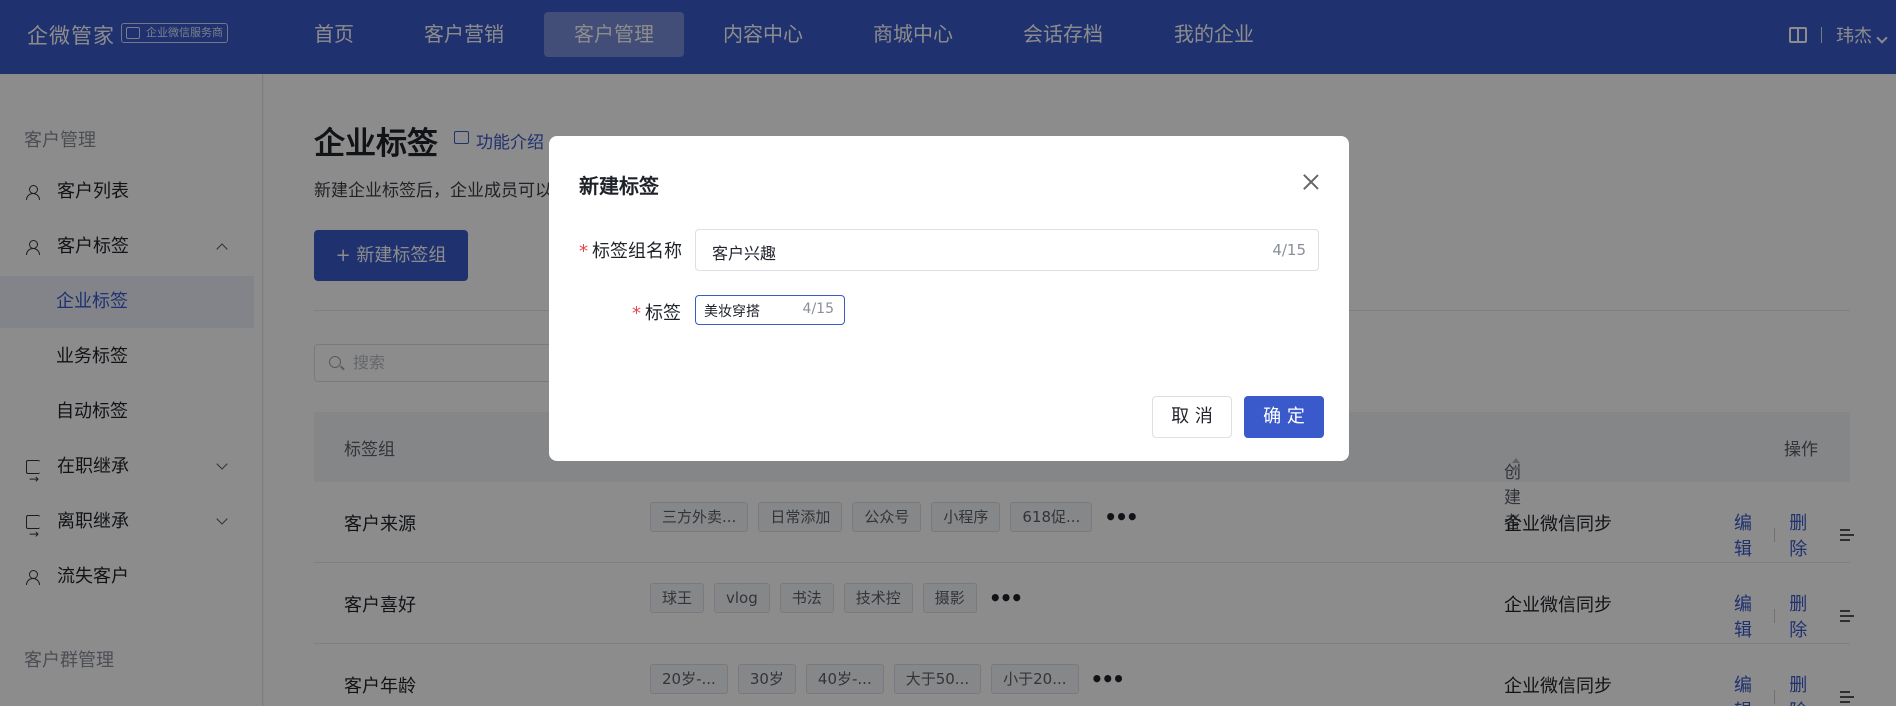 The image size is (1896, 706). Describe the element at coordinates (1192, 417) in the screenshot. I see `cancel-button: 取 消` at that location.